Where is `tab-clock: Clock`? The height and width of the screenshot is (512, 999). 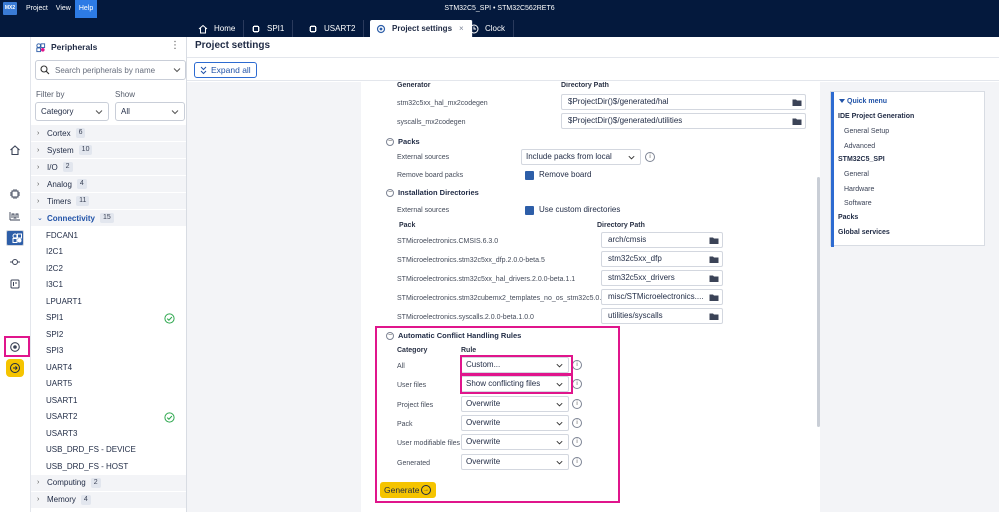 tab-clock: Clock is located at coordinates (489, 28).